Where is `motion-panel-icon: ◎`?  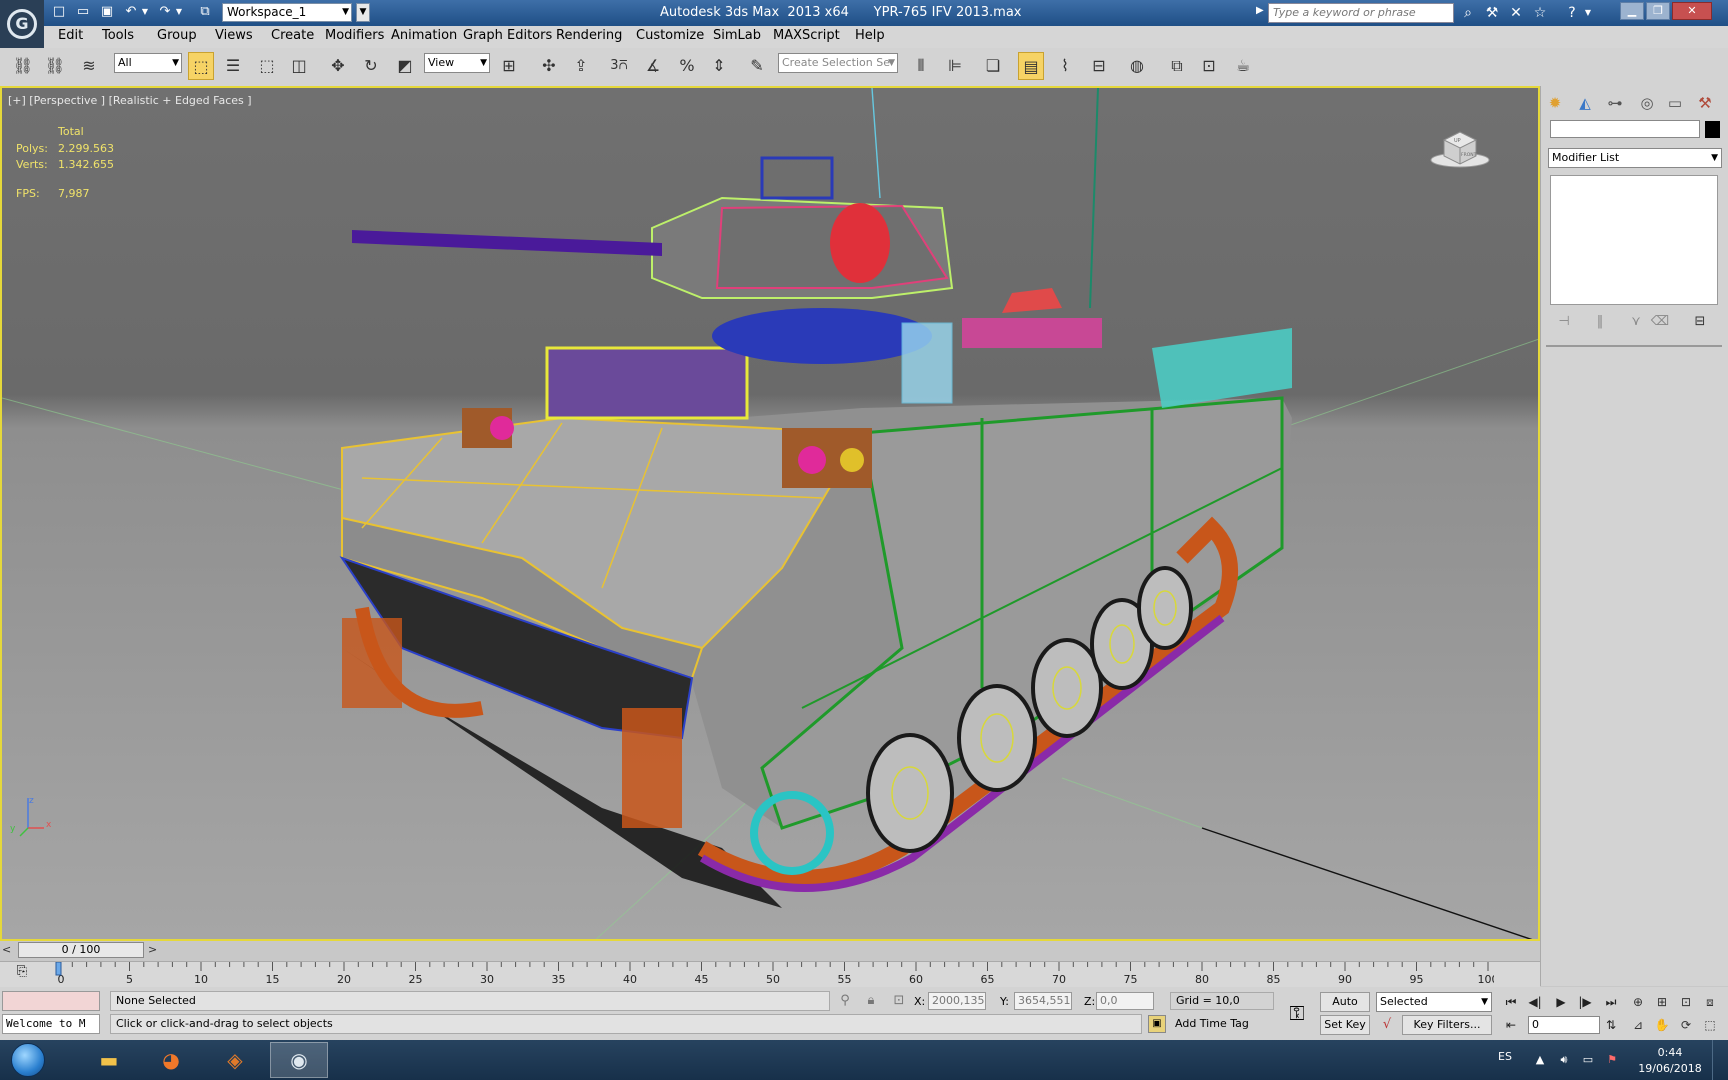
motion-panel-icon: ◎ is located at coordinates (1647, 103).